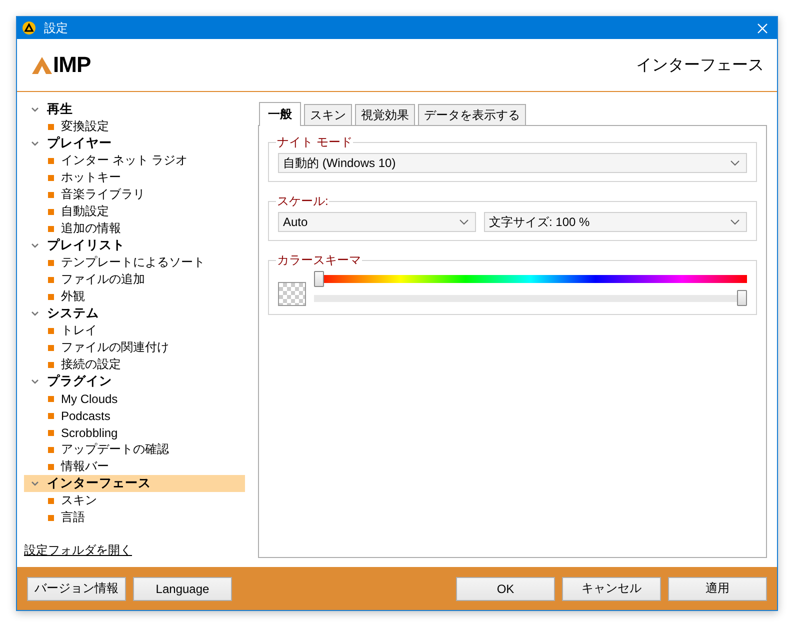  Describe the element at coordinates (78, 550) in the screenshot. I see `open-folder-link: 設定フォルダを開く` at that location.